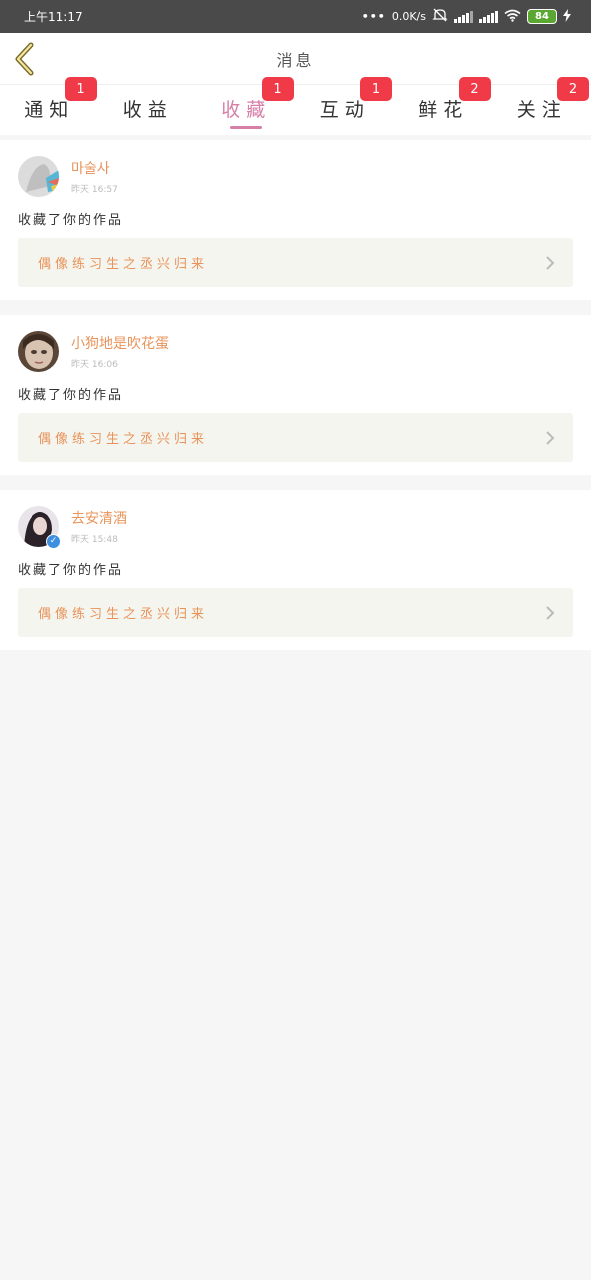 This screenshot has width=591, height=1280. I want to click on hd-signal-icon, so click(488, 16).